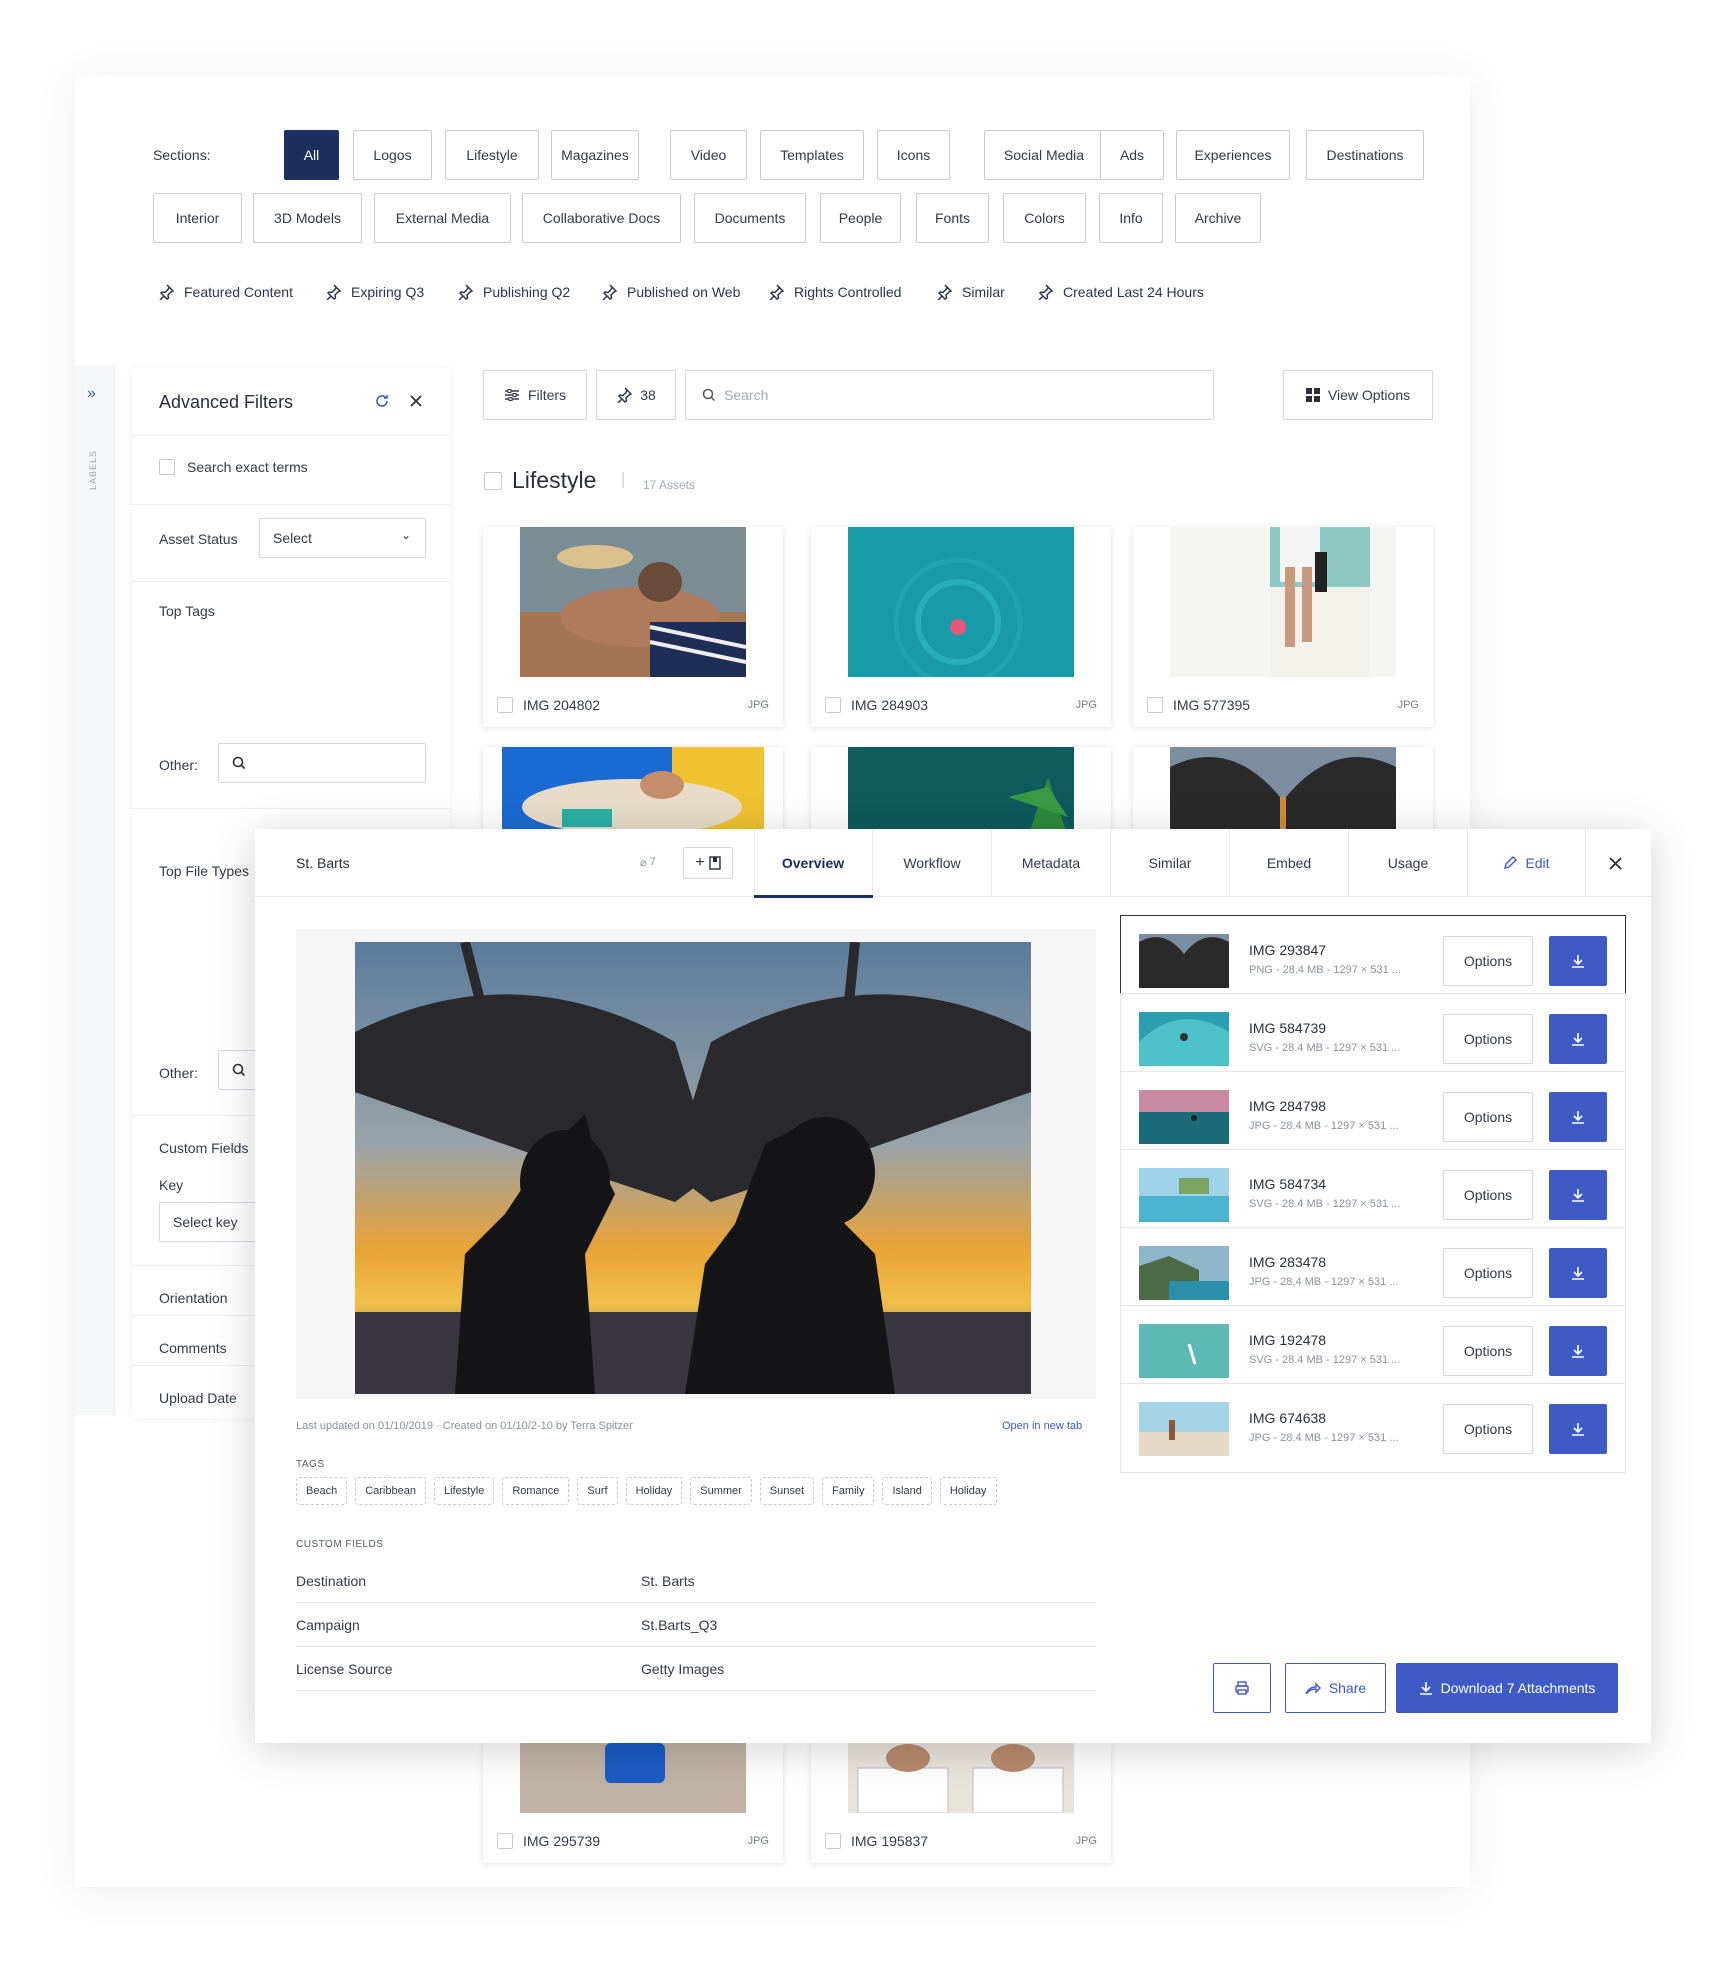 The image size is (1725, 1966). What do you see at coordinates (1218, 218) in the screenshot?
I see `section-chip: Archive` at bounding box center [1218, 218].